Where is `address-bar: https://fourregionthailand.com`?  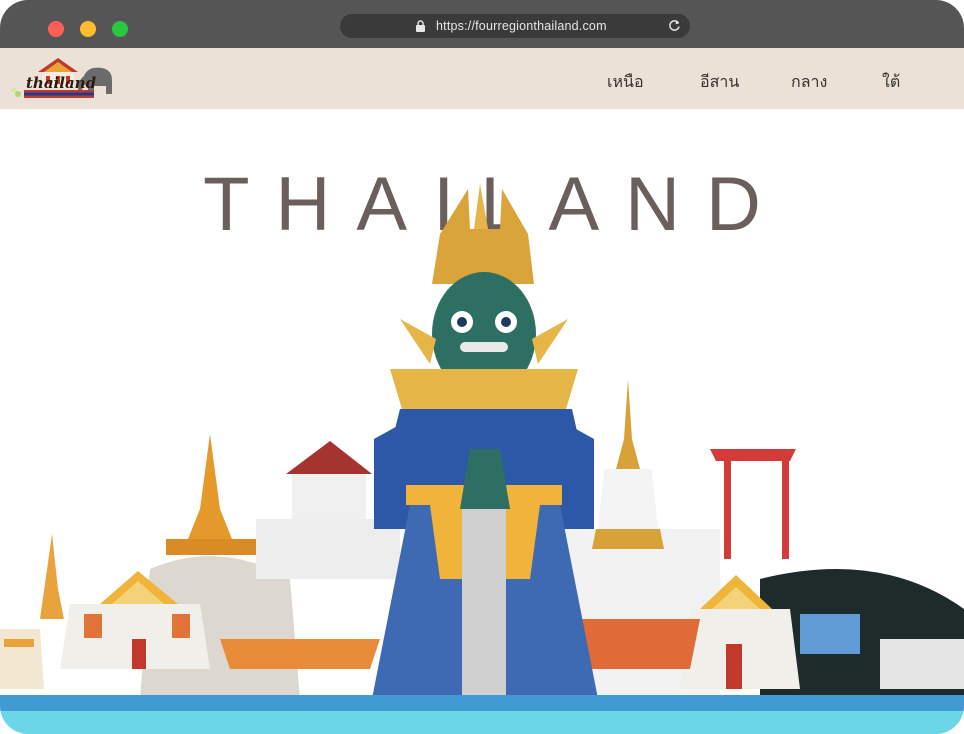
address-bar: https://fourregionthailand.com is located at coordinates (515, 26).